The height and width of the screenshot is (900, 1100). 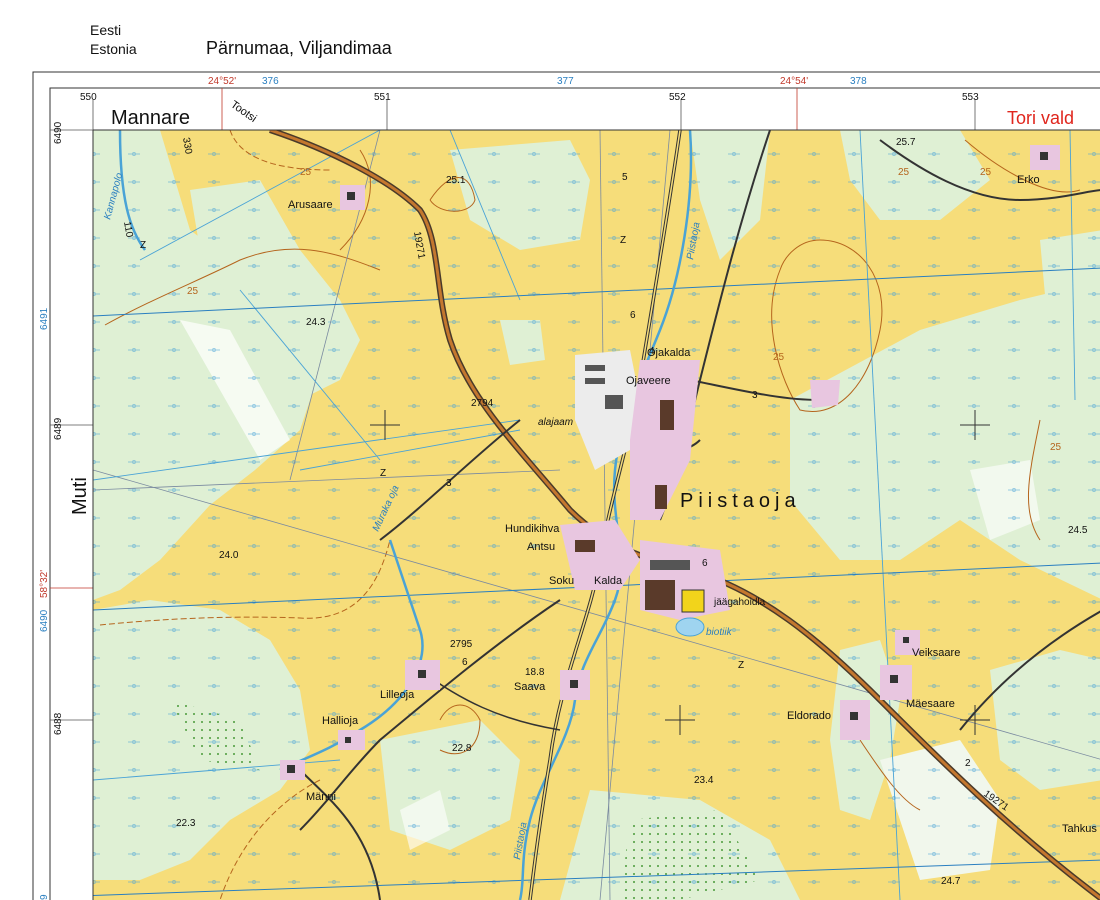 I want to click on elevation-18-8: 18.8, so click(x=535, y=672).